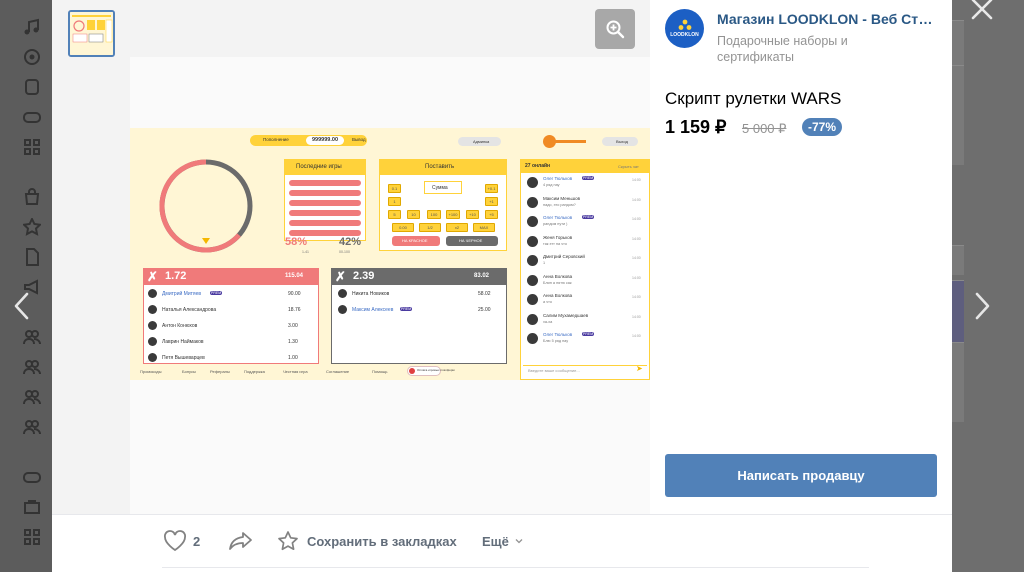 The height and width of the screenshot is (572, 1024). What do you see at coordinates (350, 242) in the screenshot?
I see `black-percent: 42%` at bounding box center [350, 242].